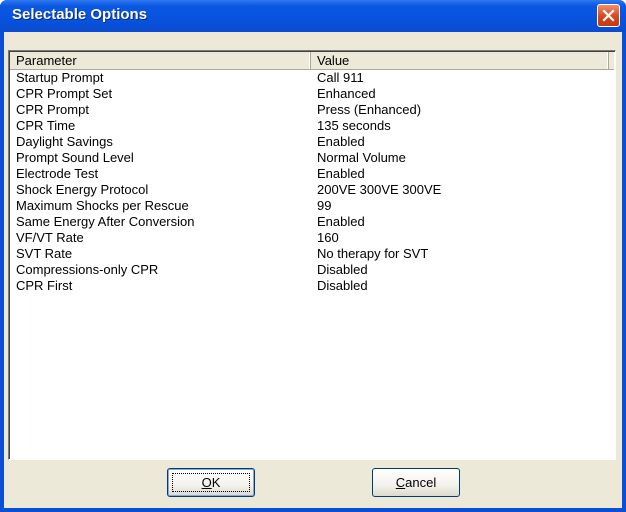 This screenshot has height=512, width=626. Describe the element at coordinates (312, 94) in the screenshot. I see `table-row: CPR Prompt Set Enhanced` at that location.